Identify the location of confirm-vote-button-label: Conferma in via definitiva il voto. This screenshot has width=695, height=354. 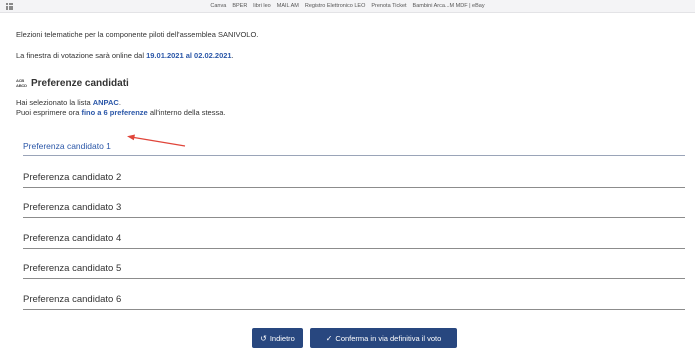
(388, 338).